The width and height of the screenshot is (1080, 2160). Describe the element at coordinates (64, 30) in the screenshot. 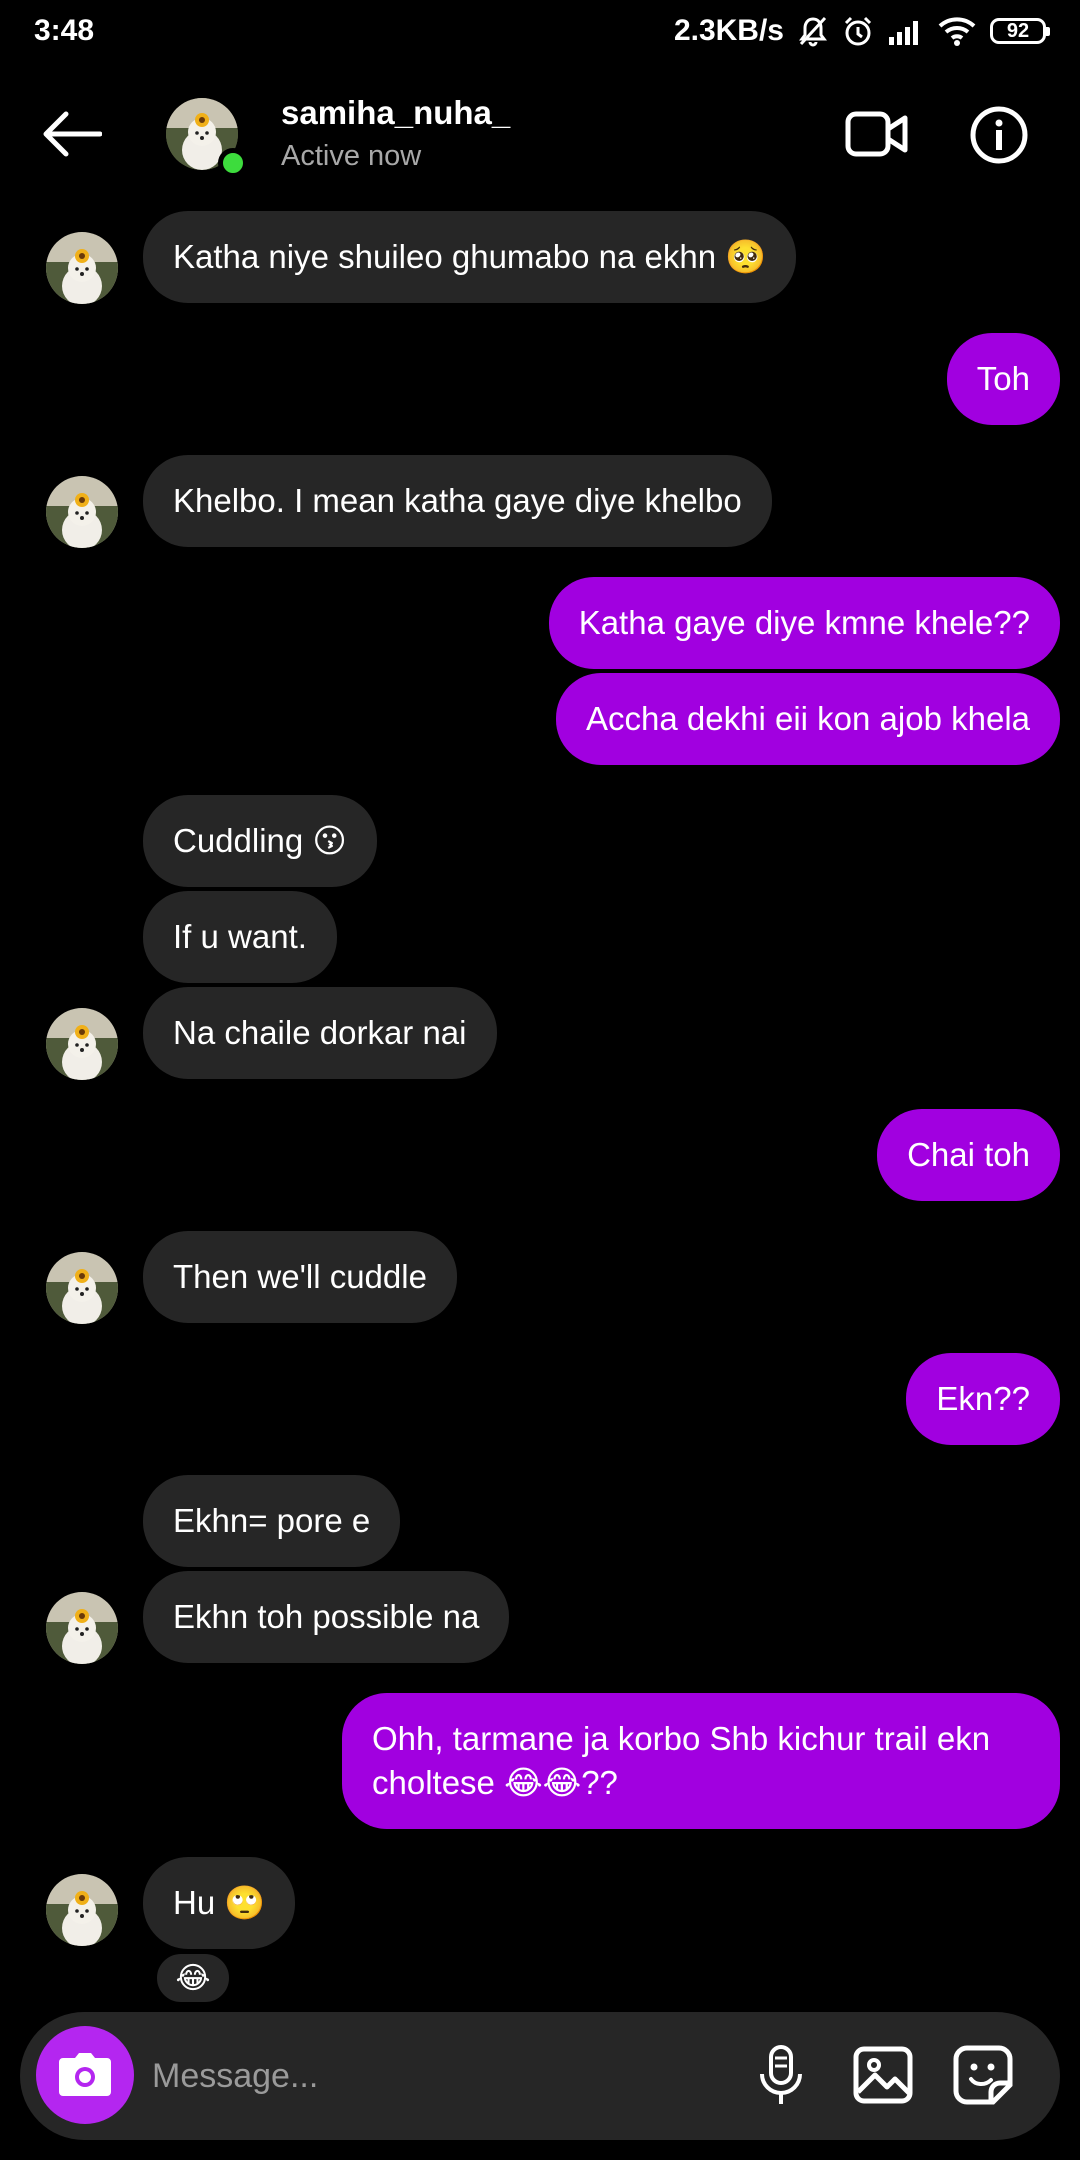

I see `status-time: 3:48` at that location.